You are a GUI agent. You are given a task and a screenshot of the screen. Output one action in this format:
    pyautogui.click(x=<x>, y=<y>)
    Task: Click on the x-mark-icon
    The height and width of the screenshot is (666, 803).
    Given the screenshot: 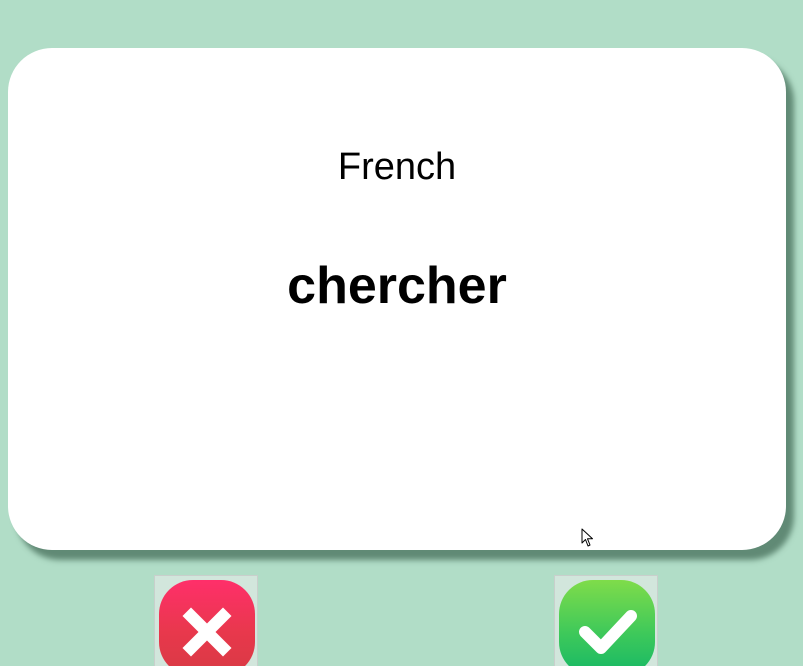 What is the action you would take?
    pyautogui.click(x=207, y=632)
    